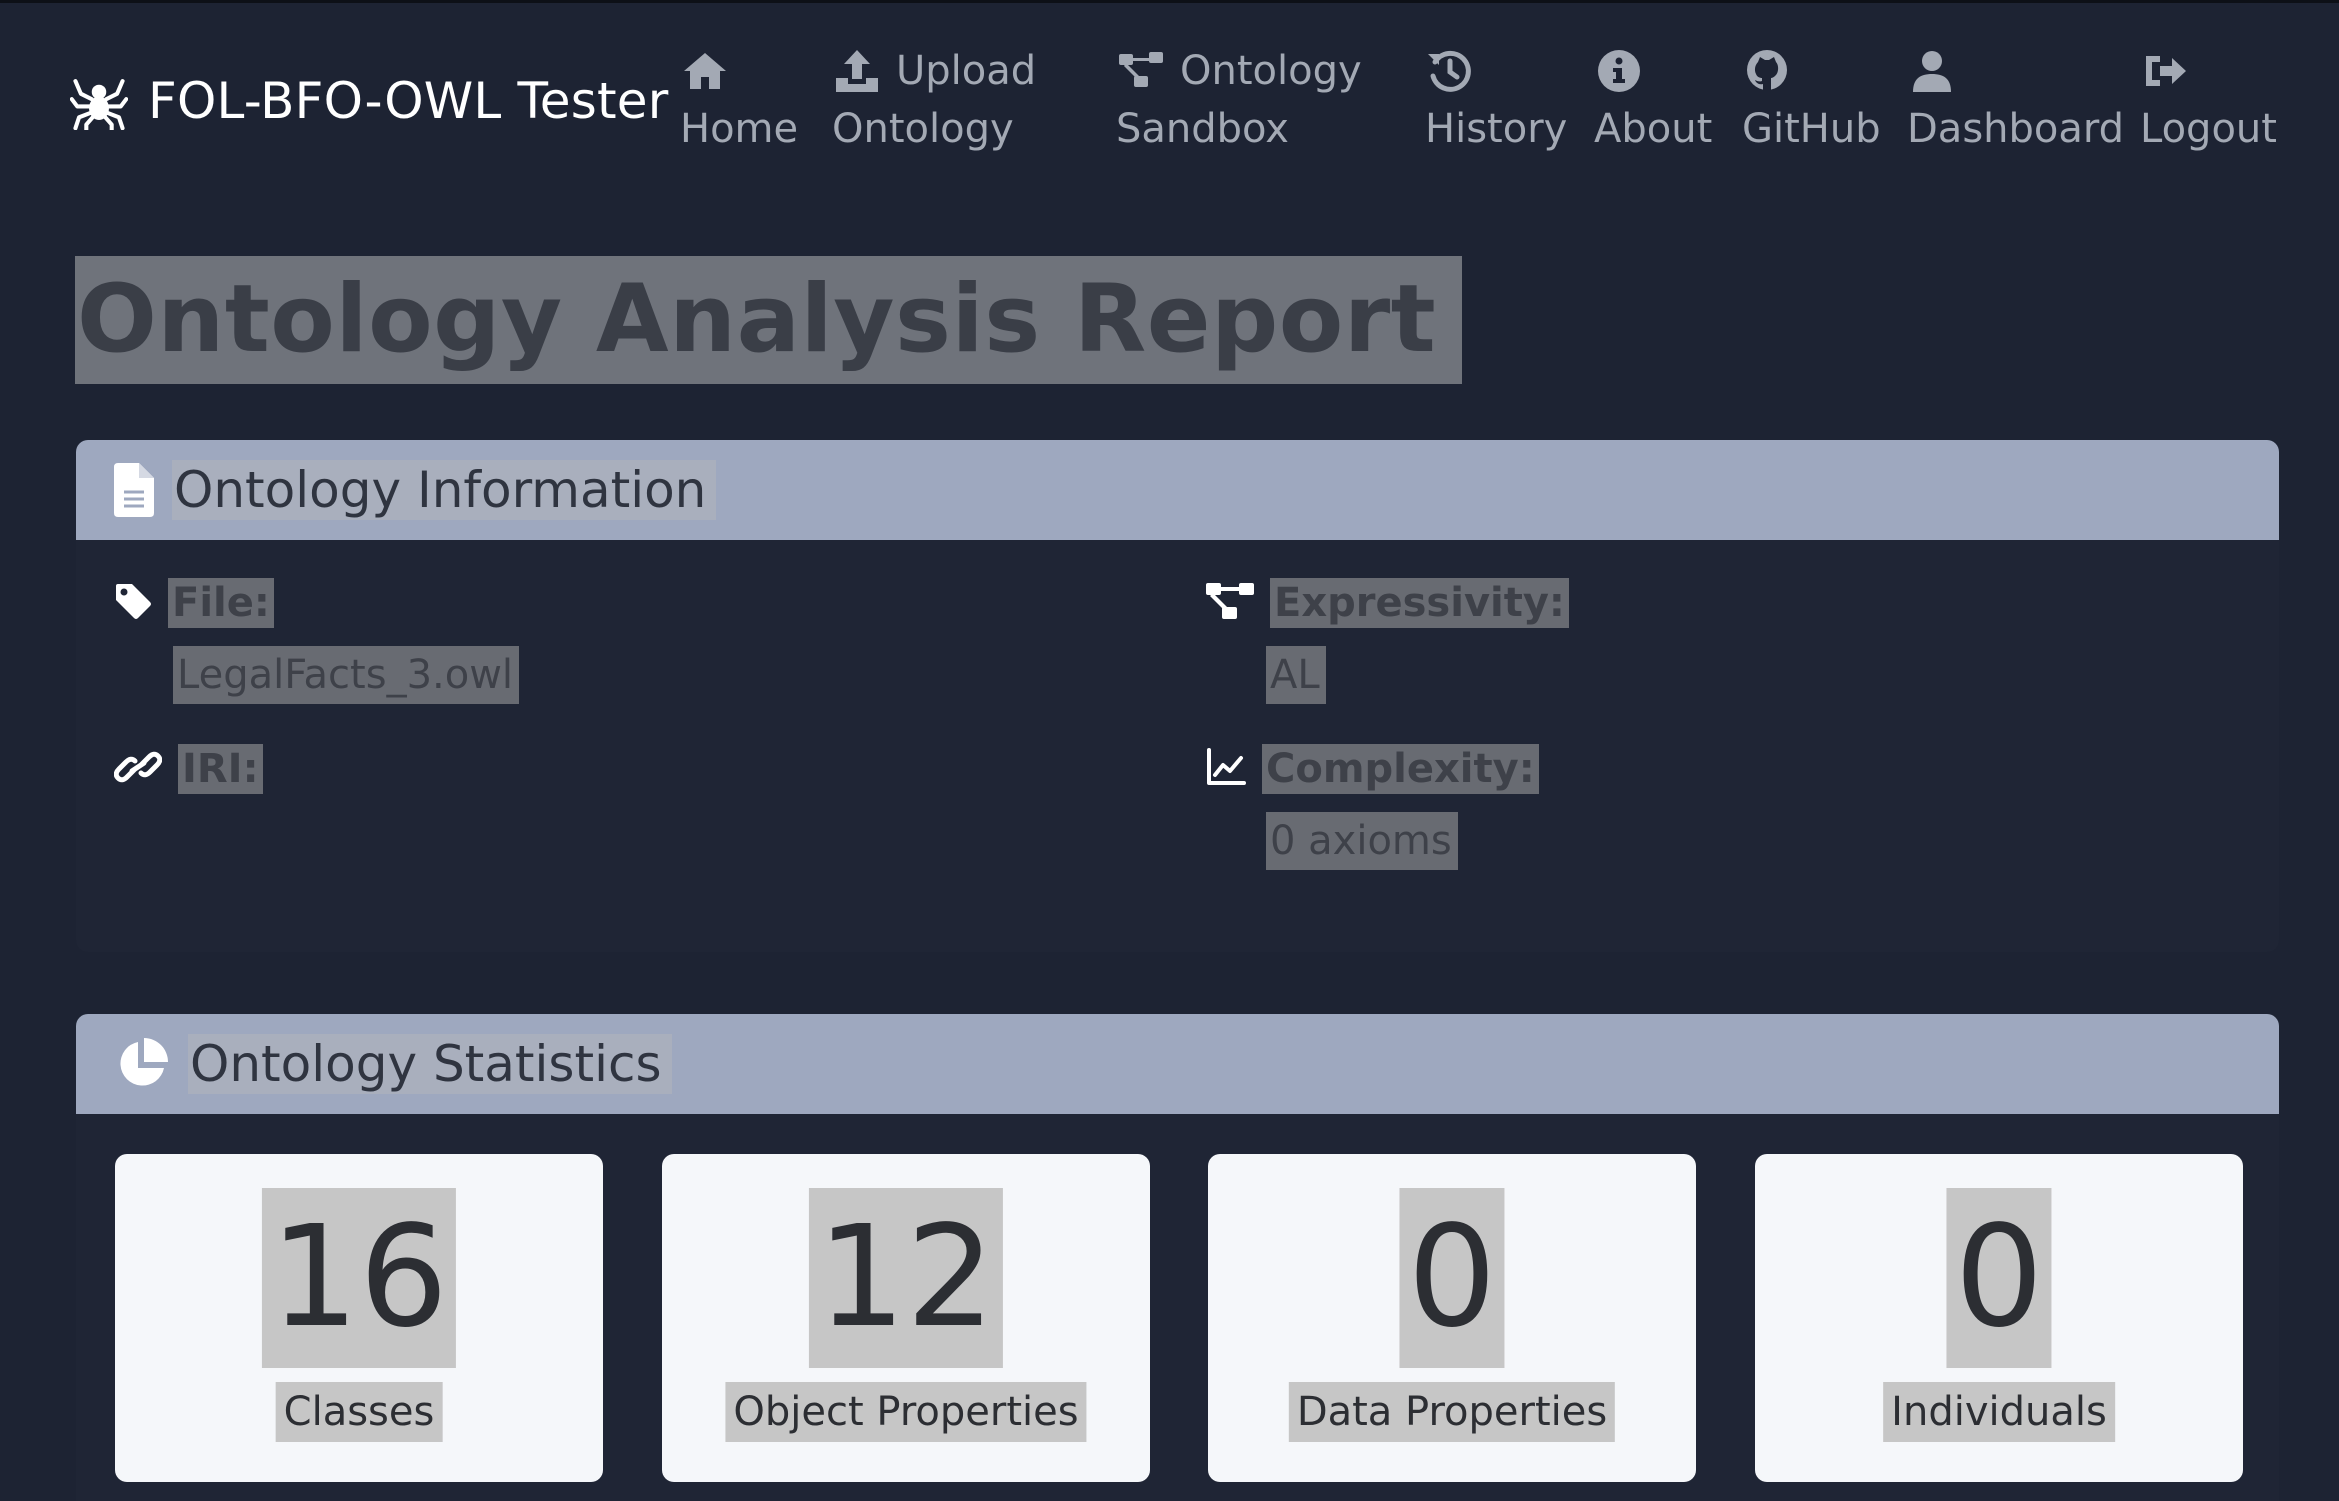 The height and width of the screenshot is (1501, 2339). What do you see at coordinates (2208, 129) in the screenshot?
I see `nav-logout-label: Logout` at bounding box center [2208, 129].